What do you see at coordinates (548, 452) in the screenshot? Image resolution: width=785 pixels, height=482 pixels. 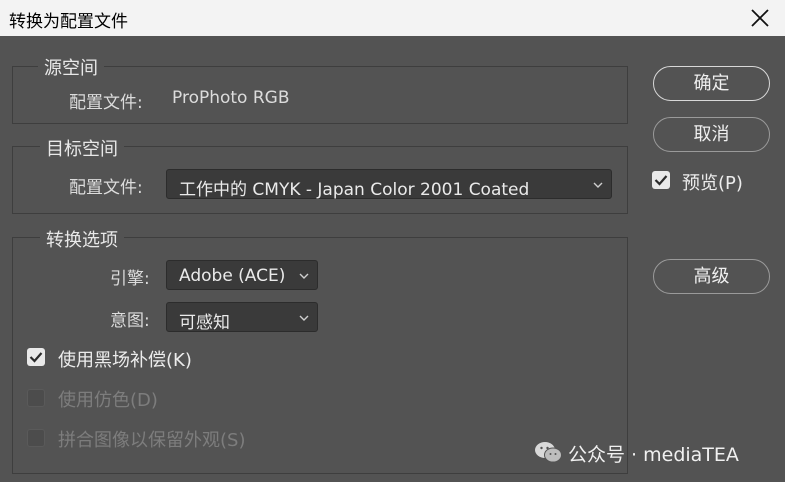 I see `wechat-icon` at bounding box center [548, 452].